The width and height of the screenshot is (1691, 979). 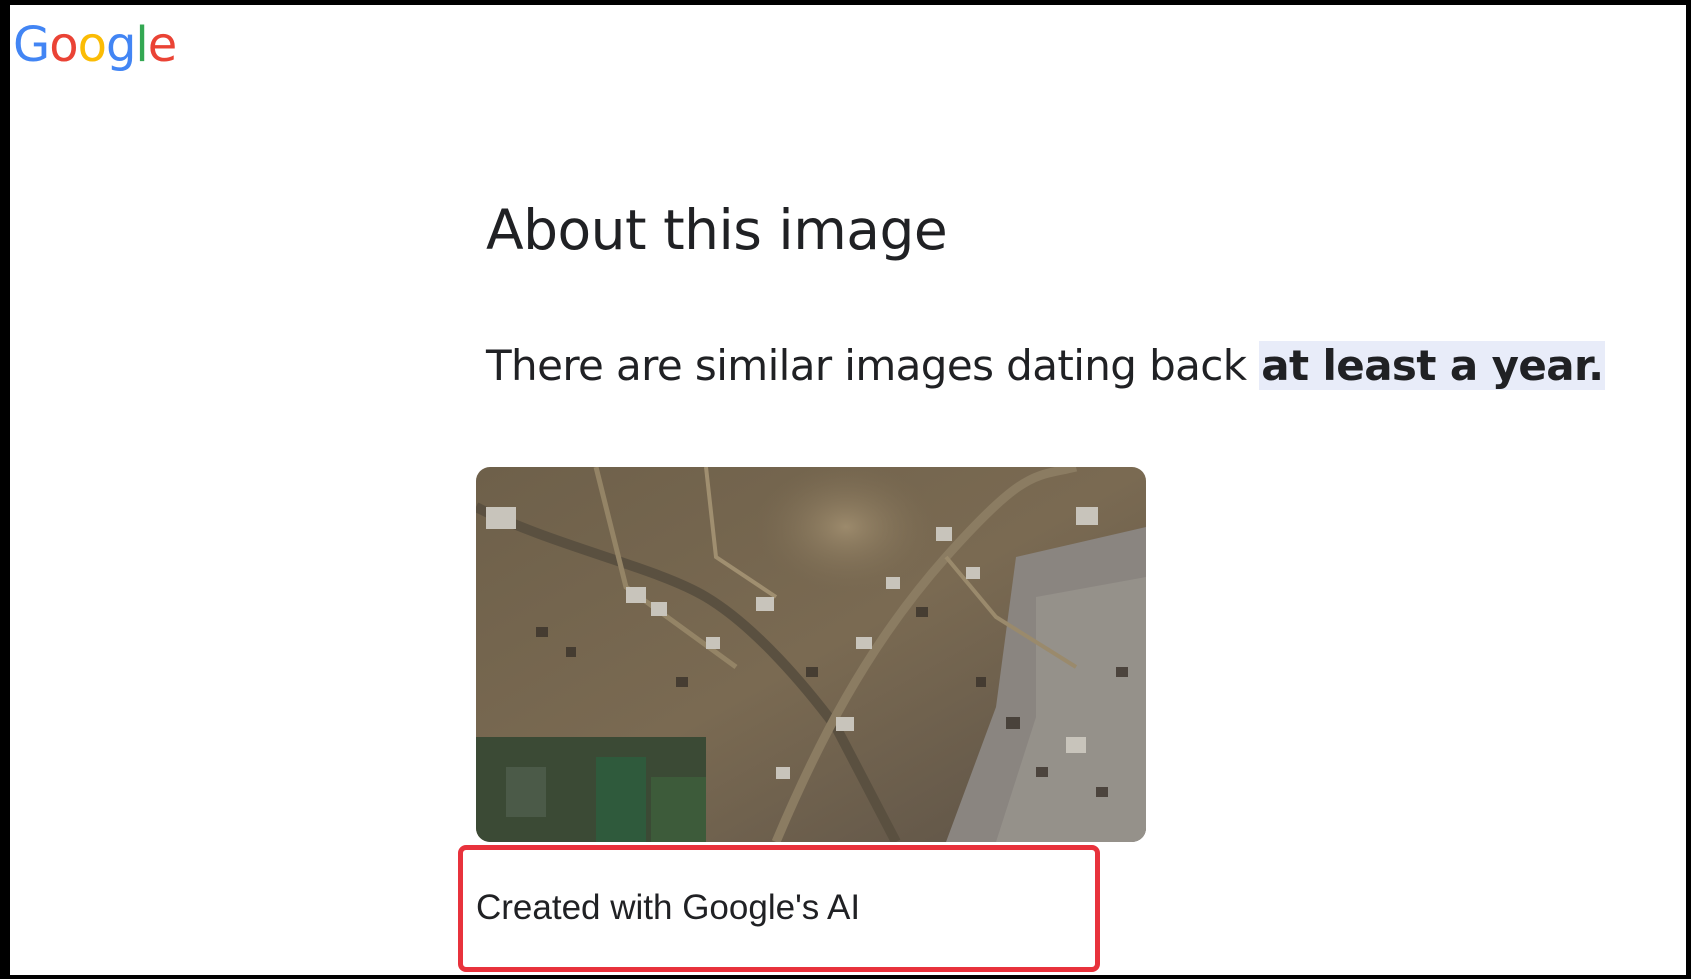 What do you see at coordinates (717, 230) in the screenshot?
I see `page-title: About this image` at bounding box center [717, 230].